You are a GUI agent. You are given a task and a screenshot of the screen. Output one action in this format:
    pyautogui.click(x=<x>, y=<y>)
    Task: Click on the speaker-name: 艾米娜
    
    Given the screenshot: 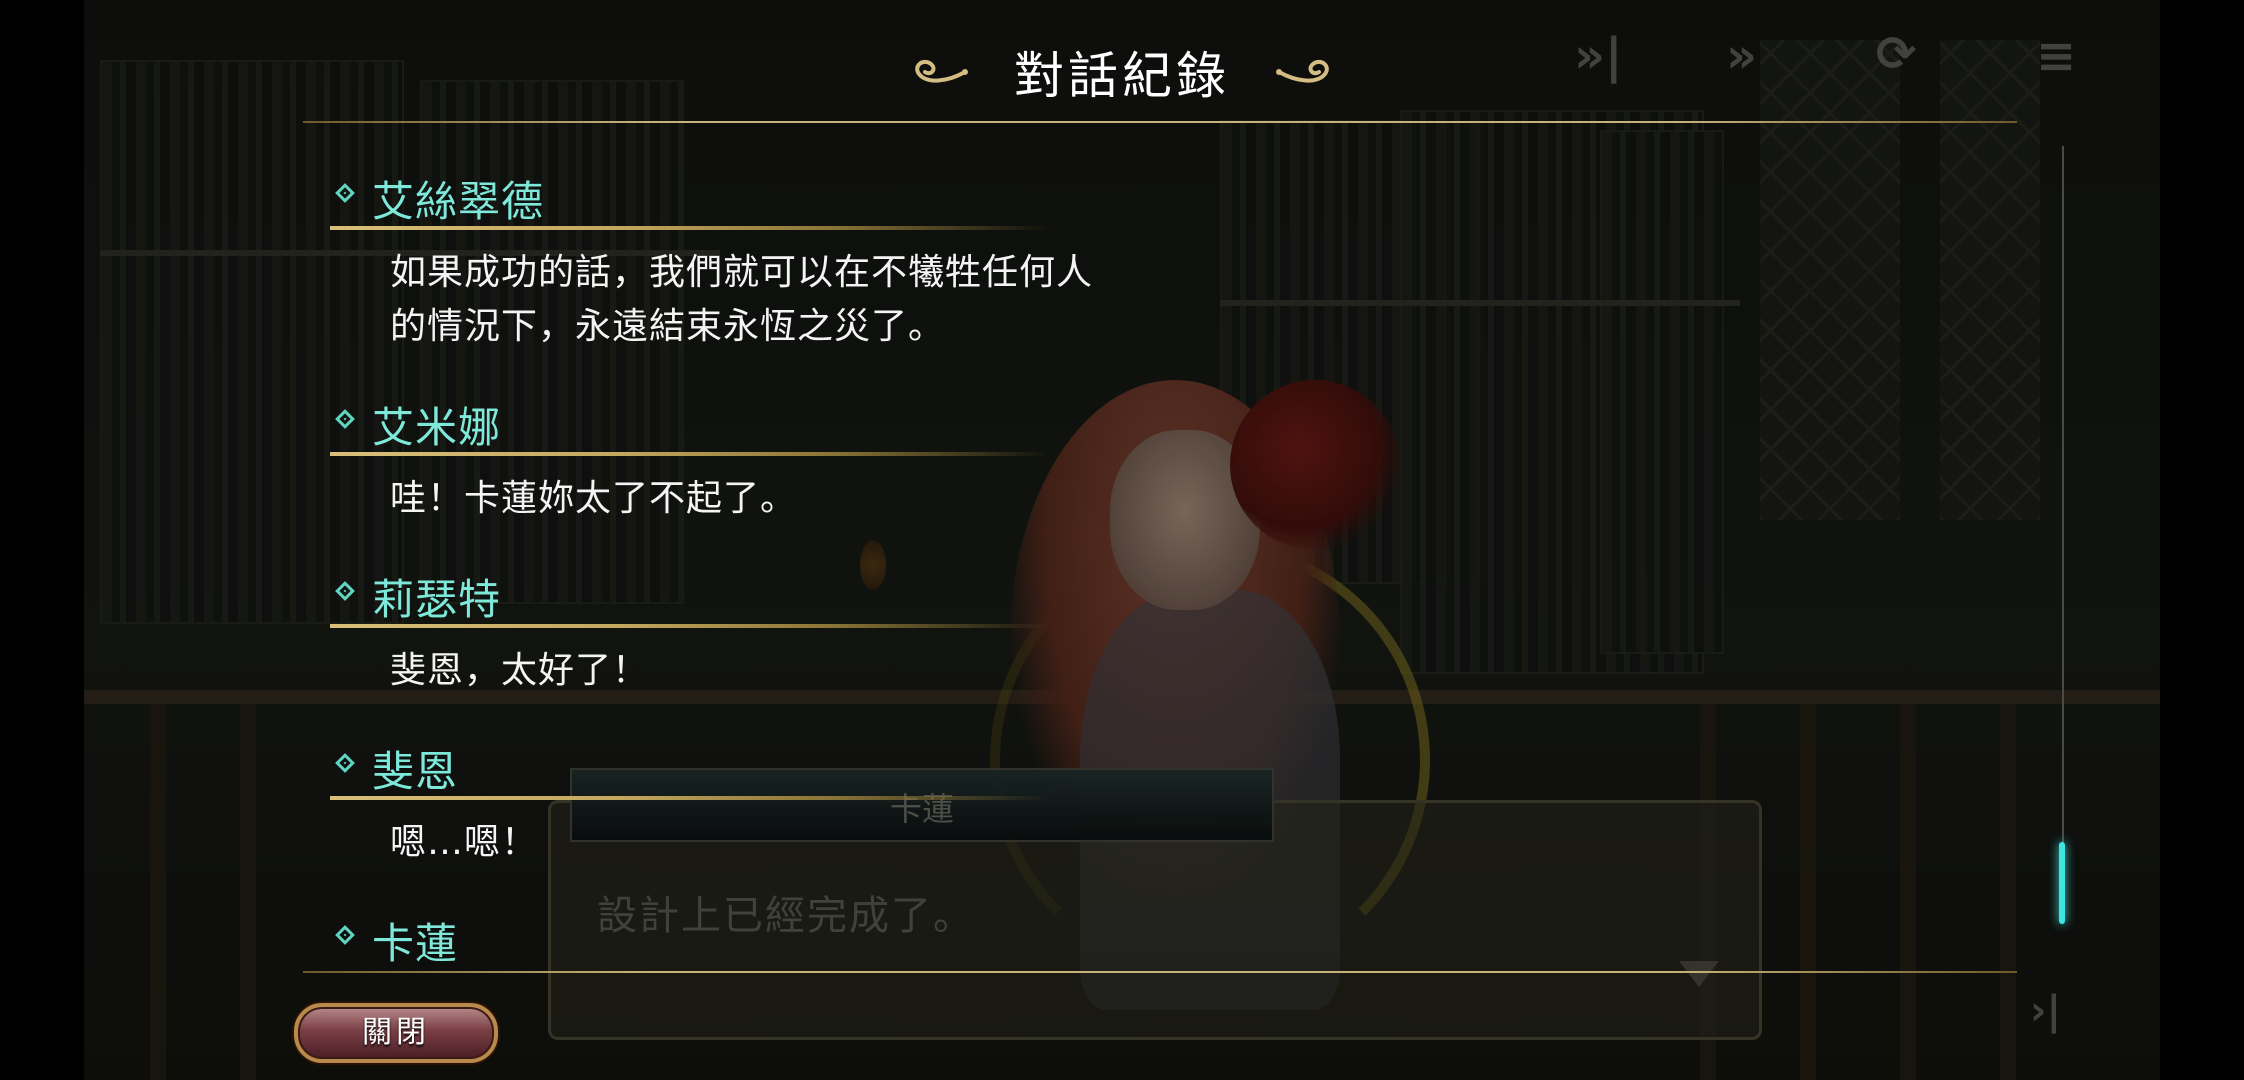 What is the action you would take?
    pyautogui.click(x=437, y=427)
    